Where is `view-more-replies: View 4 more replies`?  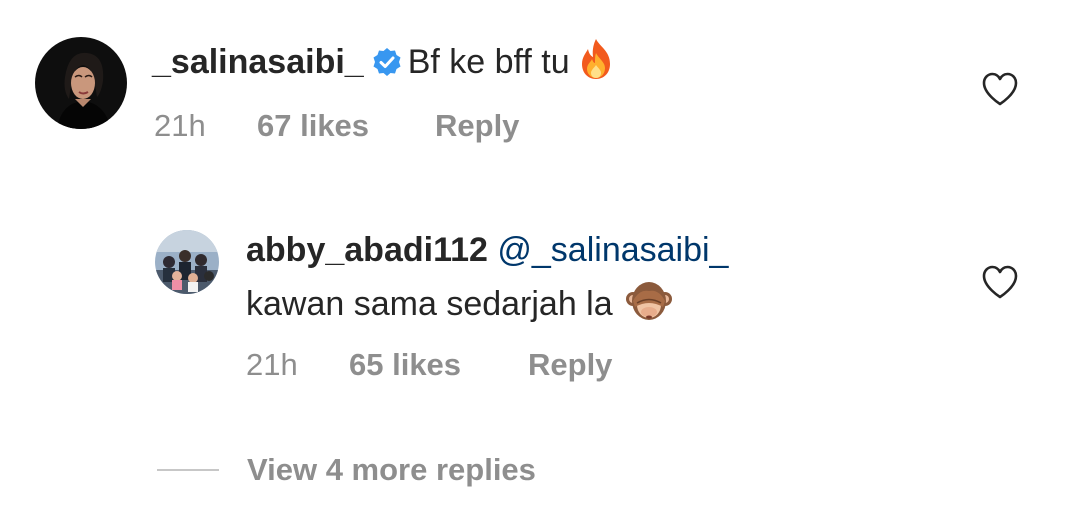 view-more-replies: View 4 more replies is located at coordinates (407, 470).